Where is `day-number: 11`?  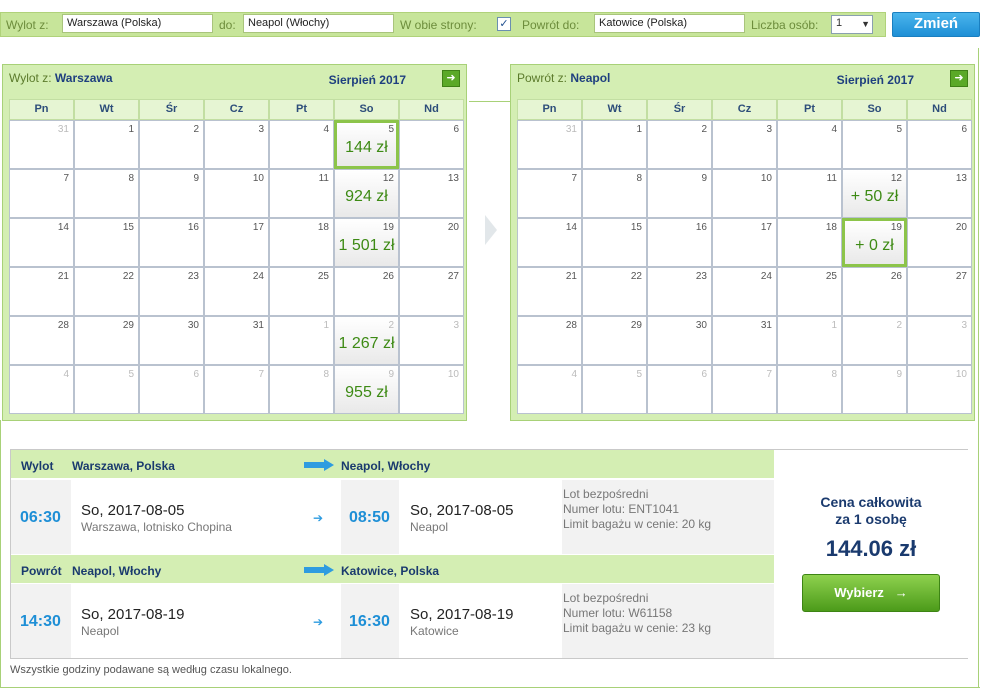
day-number: 11 is located at coordinates (323, 178).